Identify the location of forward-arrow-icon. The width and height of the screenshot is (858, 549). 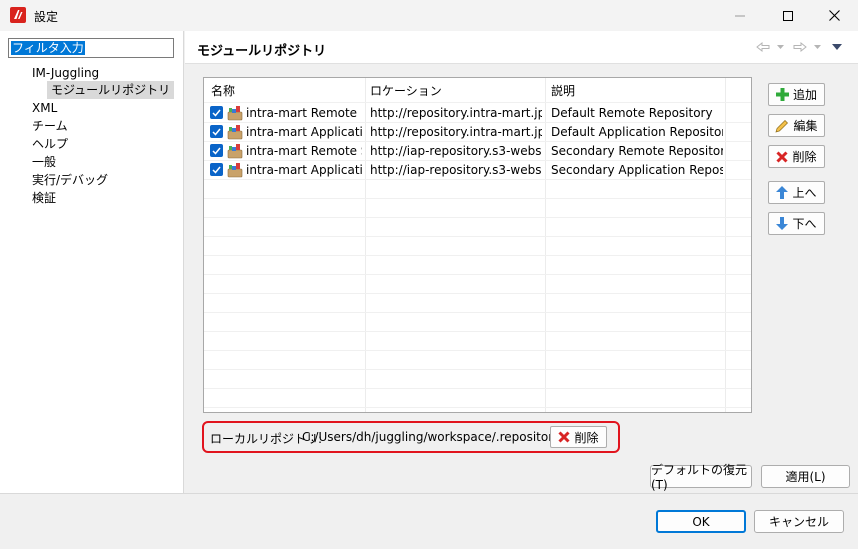
(800, 47).